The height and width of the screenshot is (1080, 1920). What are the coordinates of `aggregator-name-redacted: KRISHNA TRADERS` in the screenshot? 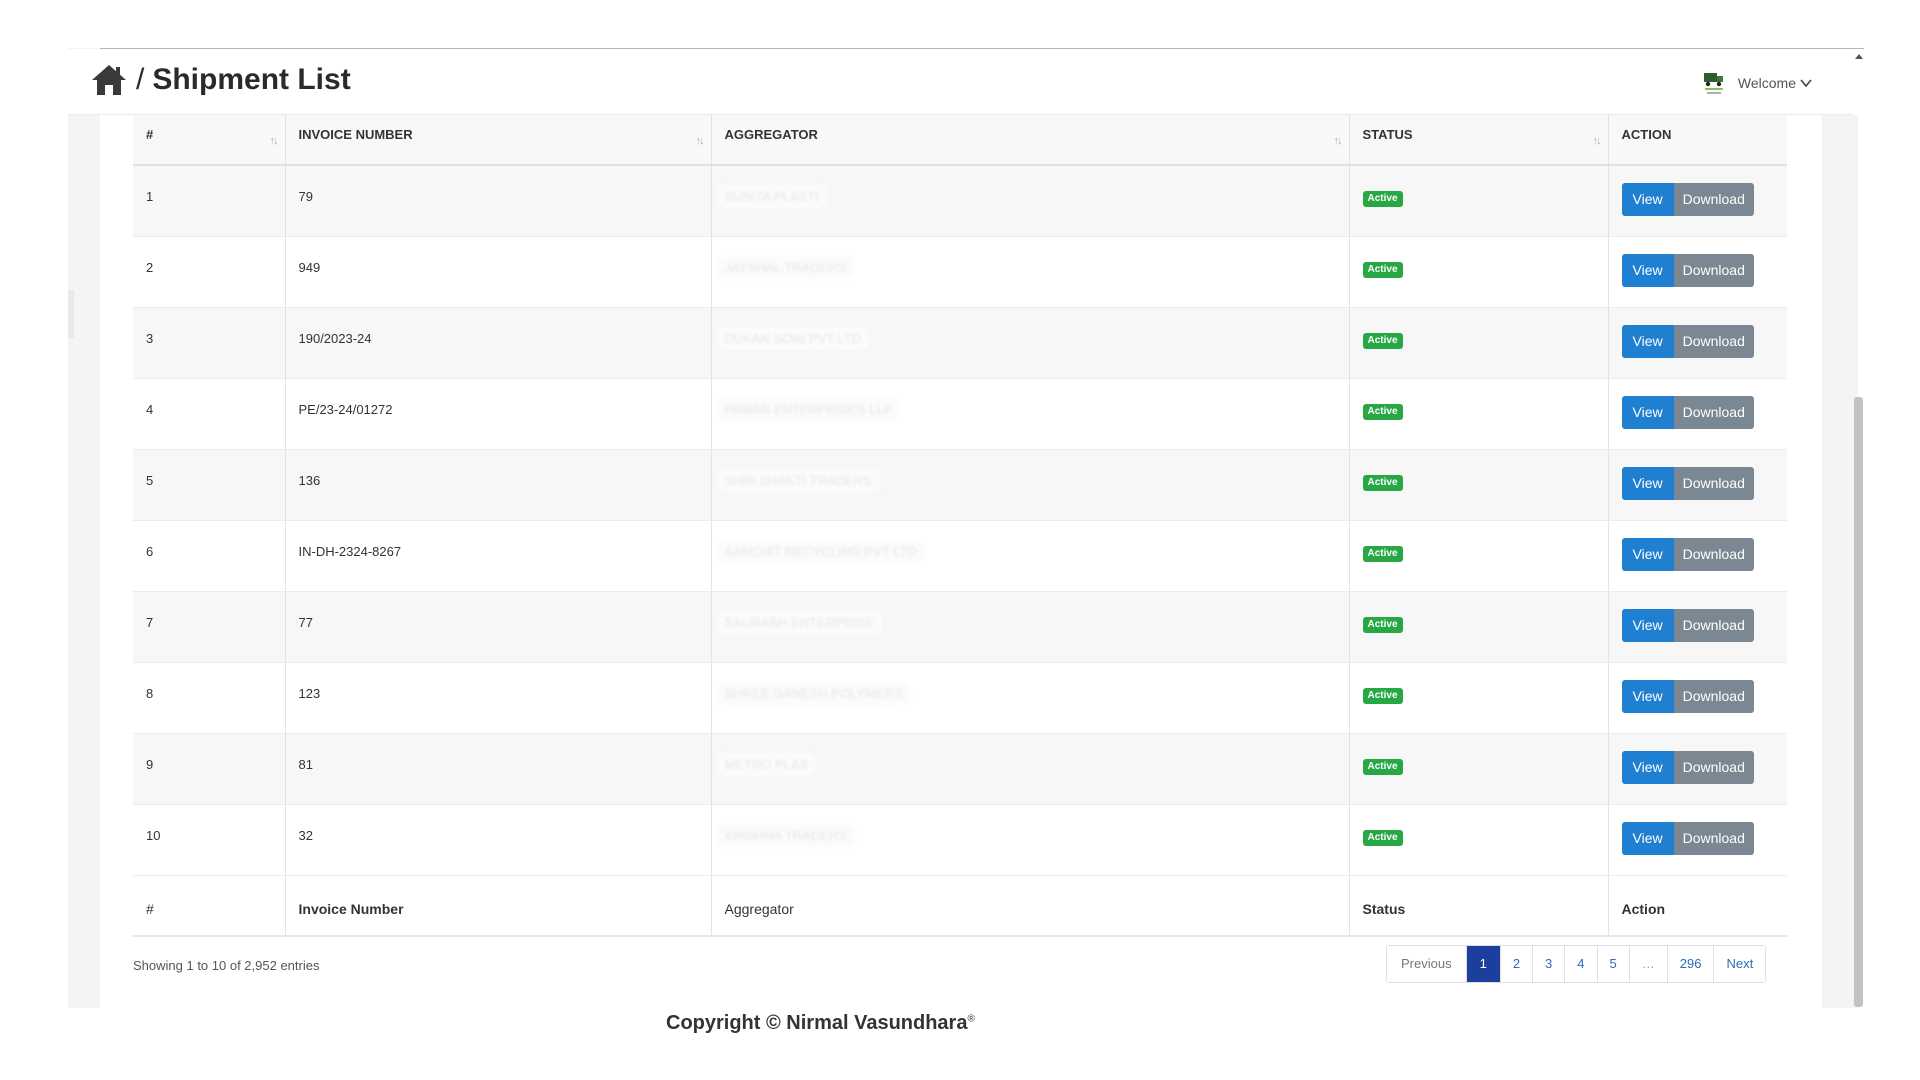 It's located at (786, 835).